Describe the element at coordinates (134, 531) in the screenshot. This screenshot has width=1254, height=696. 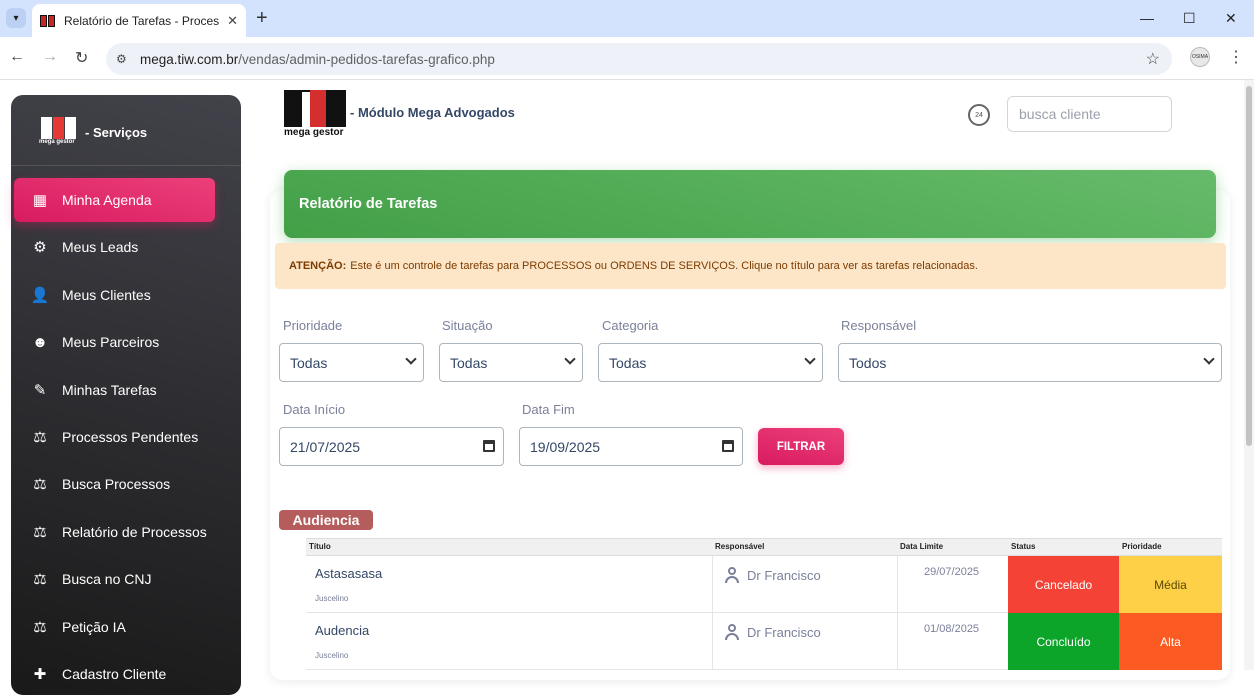
I see `sidebar-item-label: Relatório de Processos` at that location.